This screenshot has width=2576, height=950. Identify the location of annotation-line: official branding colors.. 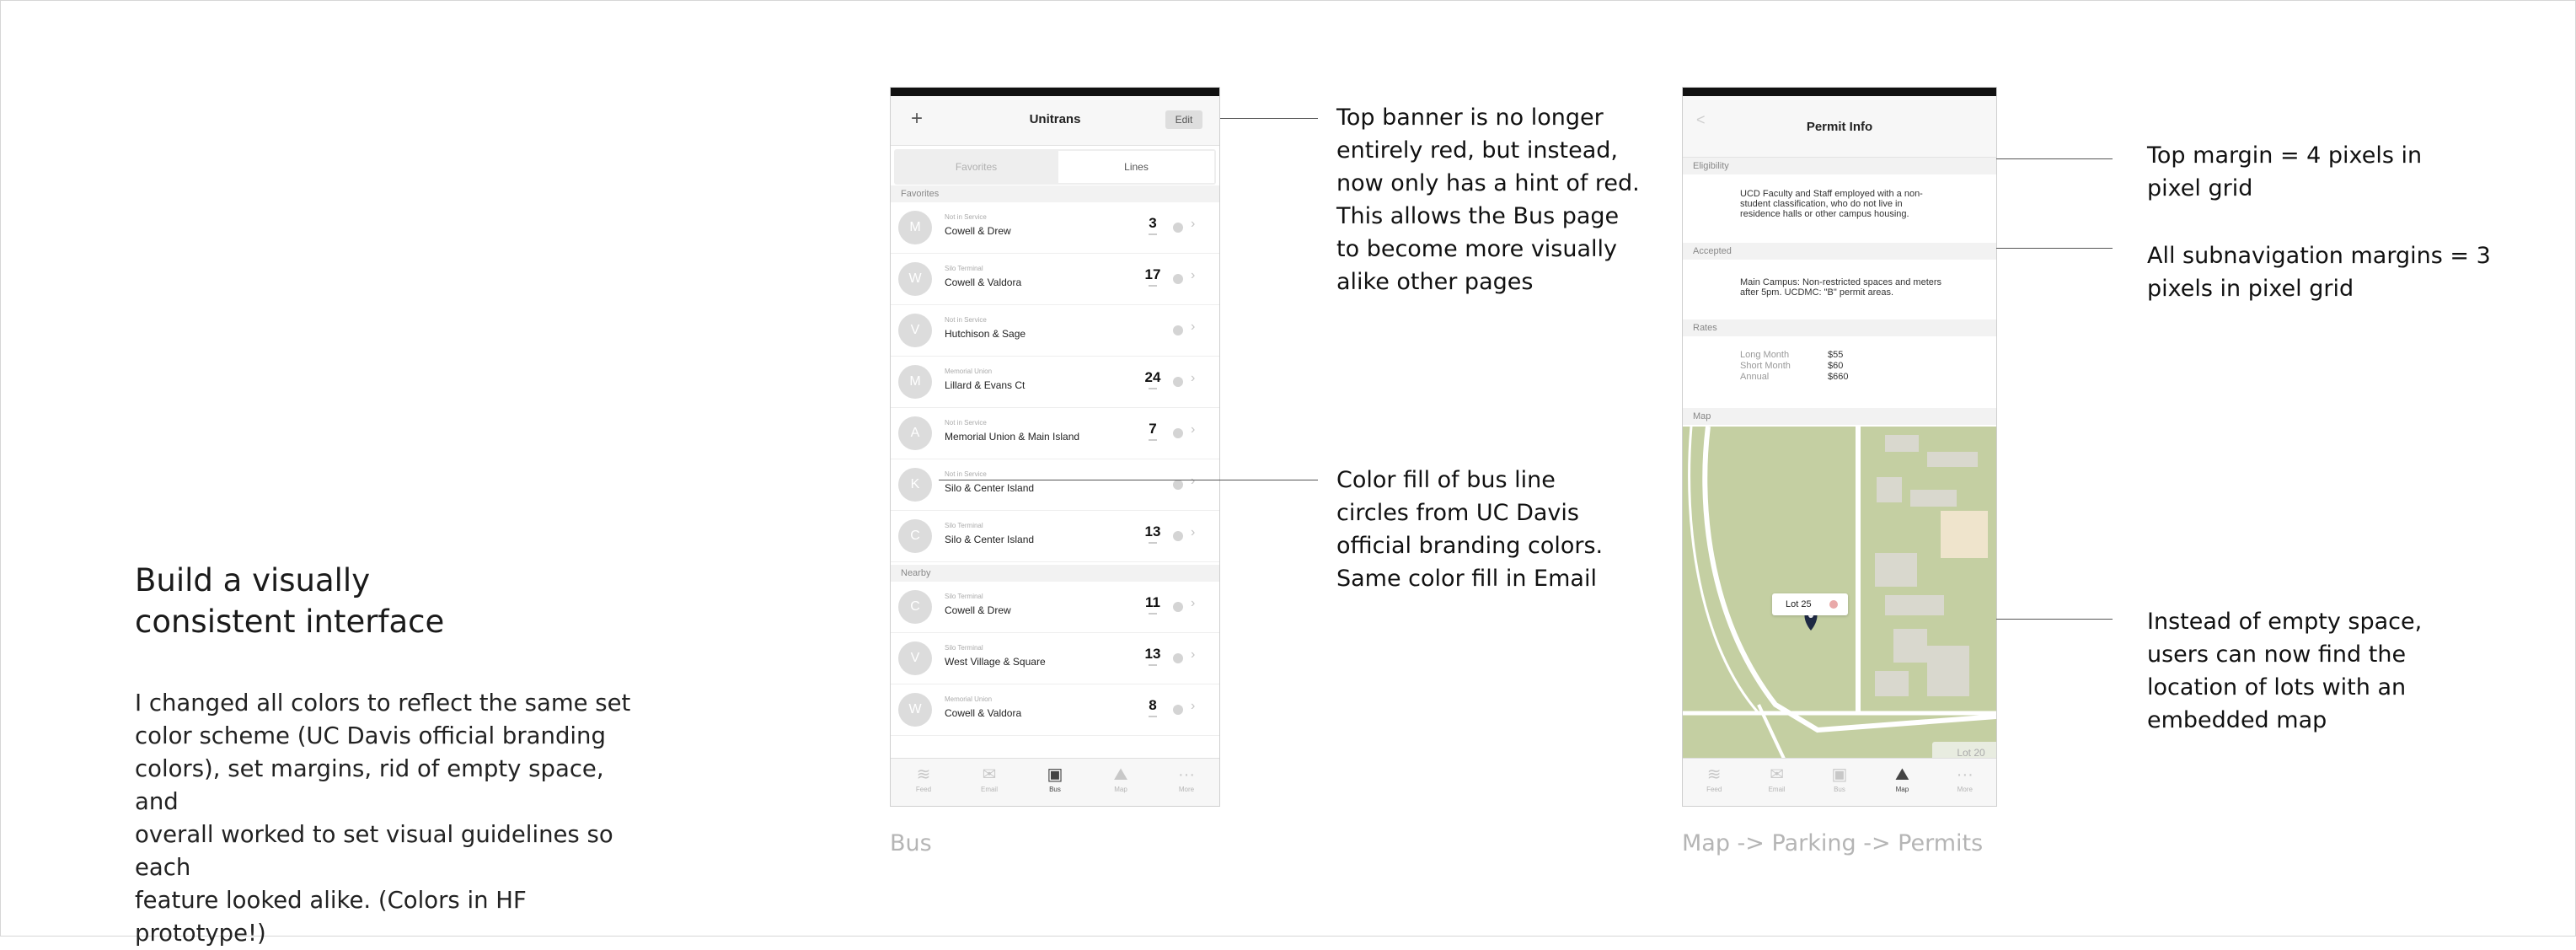
(1470, 546).